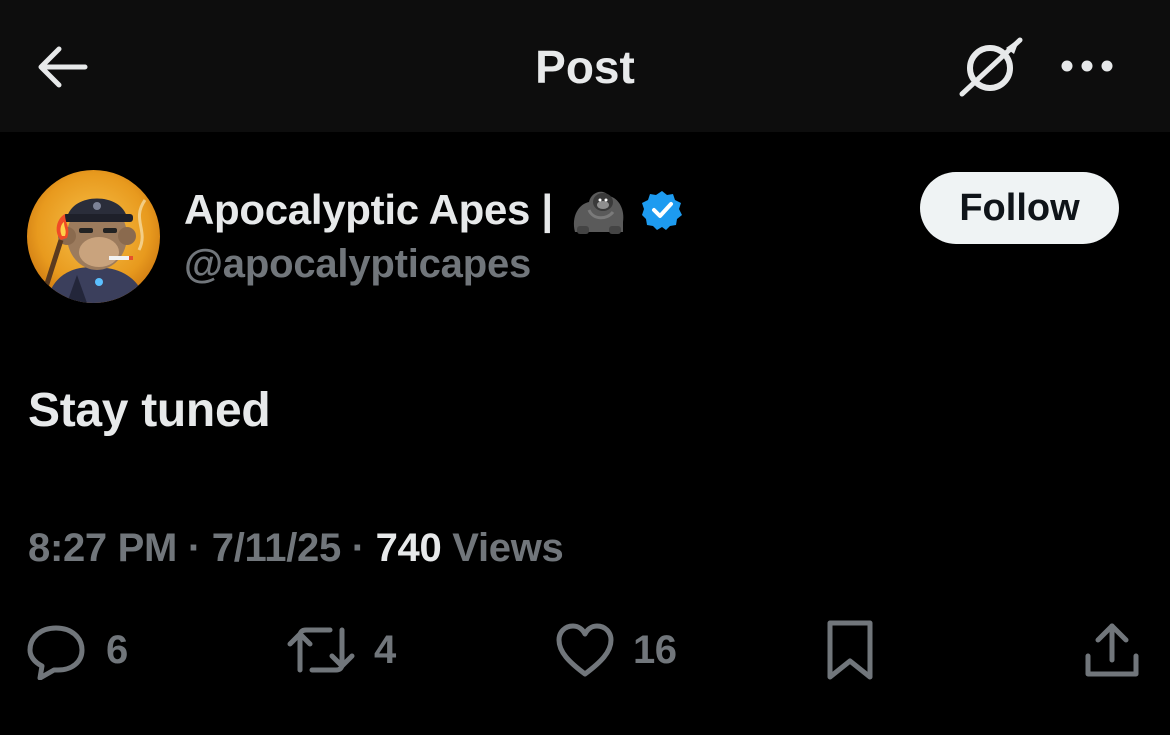  Describe the element at coordinates (321, 650) in the screenshot. I see `repost-icon` at that location.